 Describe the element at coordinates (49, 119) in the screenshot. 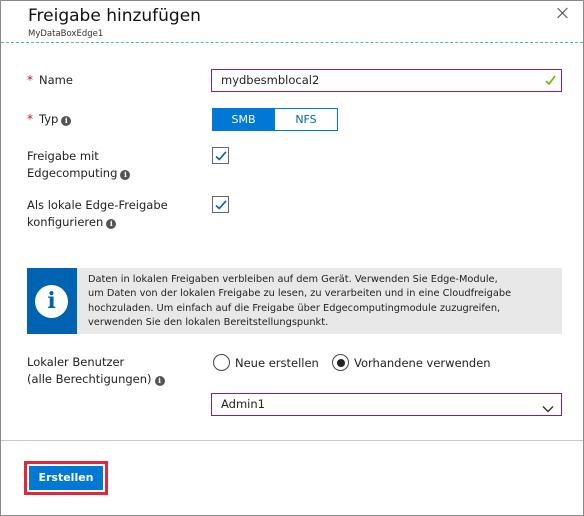

I see `type-label: * Typ i` at that location.